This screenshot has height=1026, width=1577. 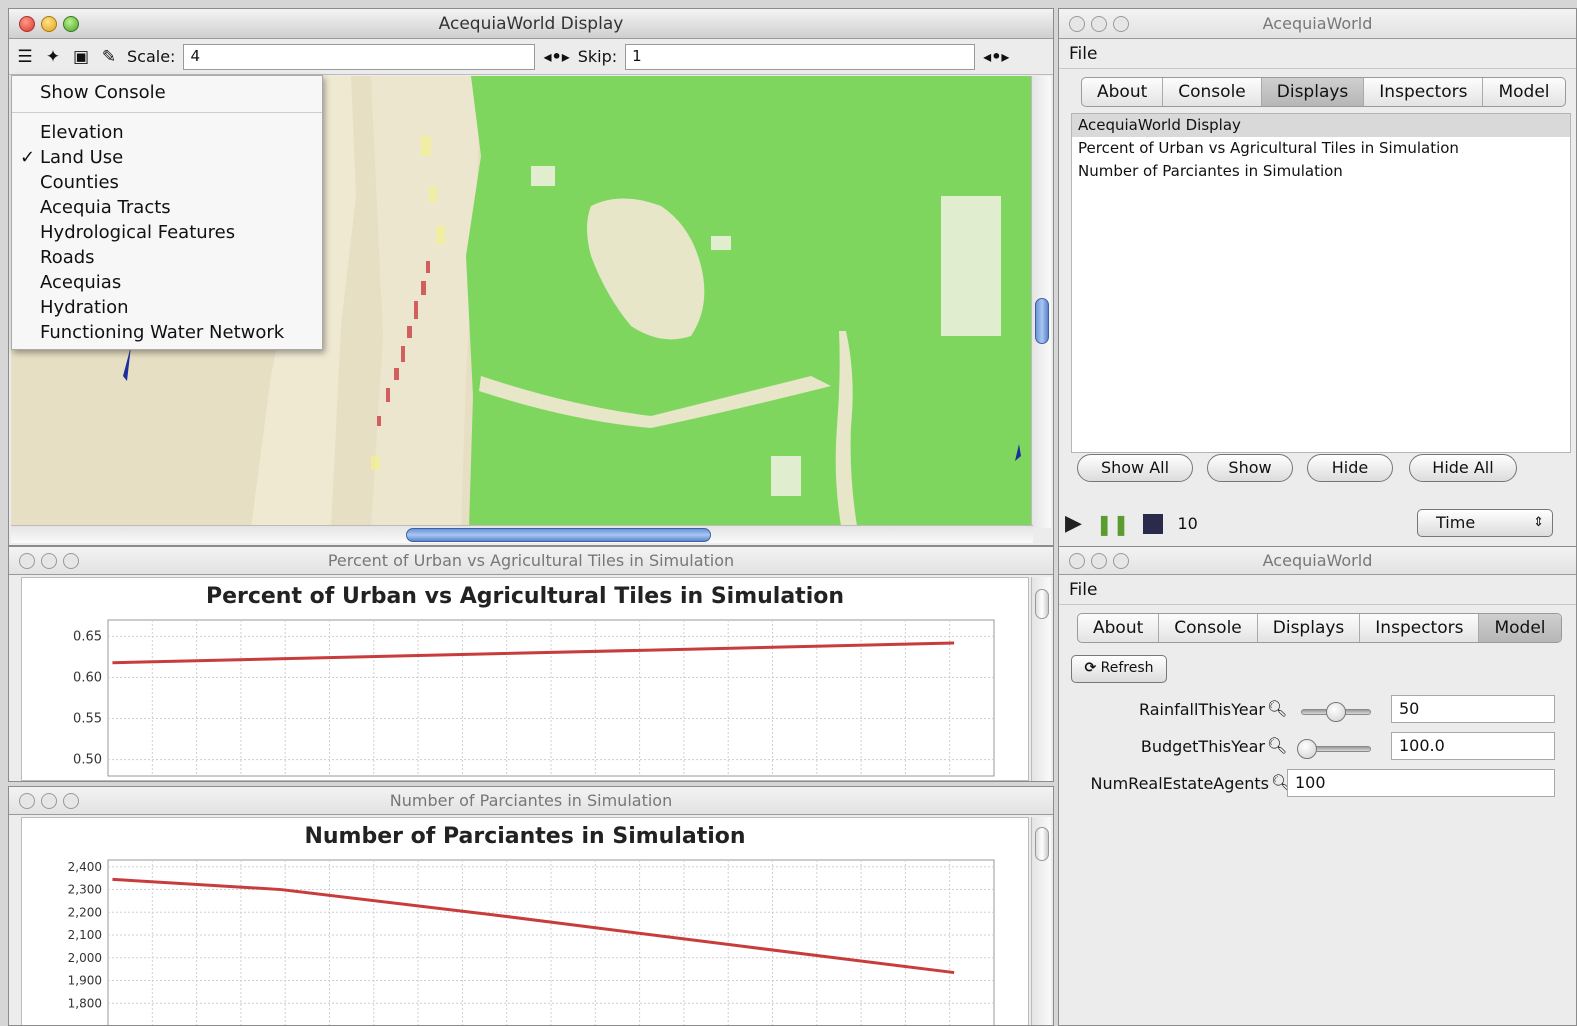 I want to click on menu-item-show-console: Show Console, so click(x=167, y=92).